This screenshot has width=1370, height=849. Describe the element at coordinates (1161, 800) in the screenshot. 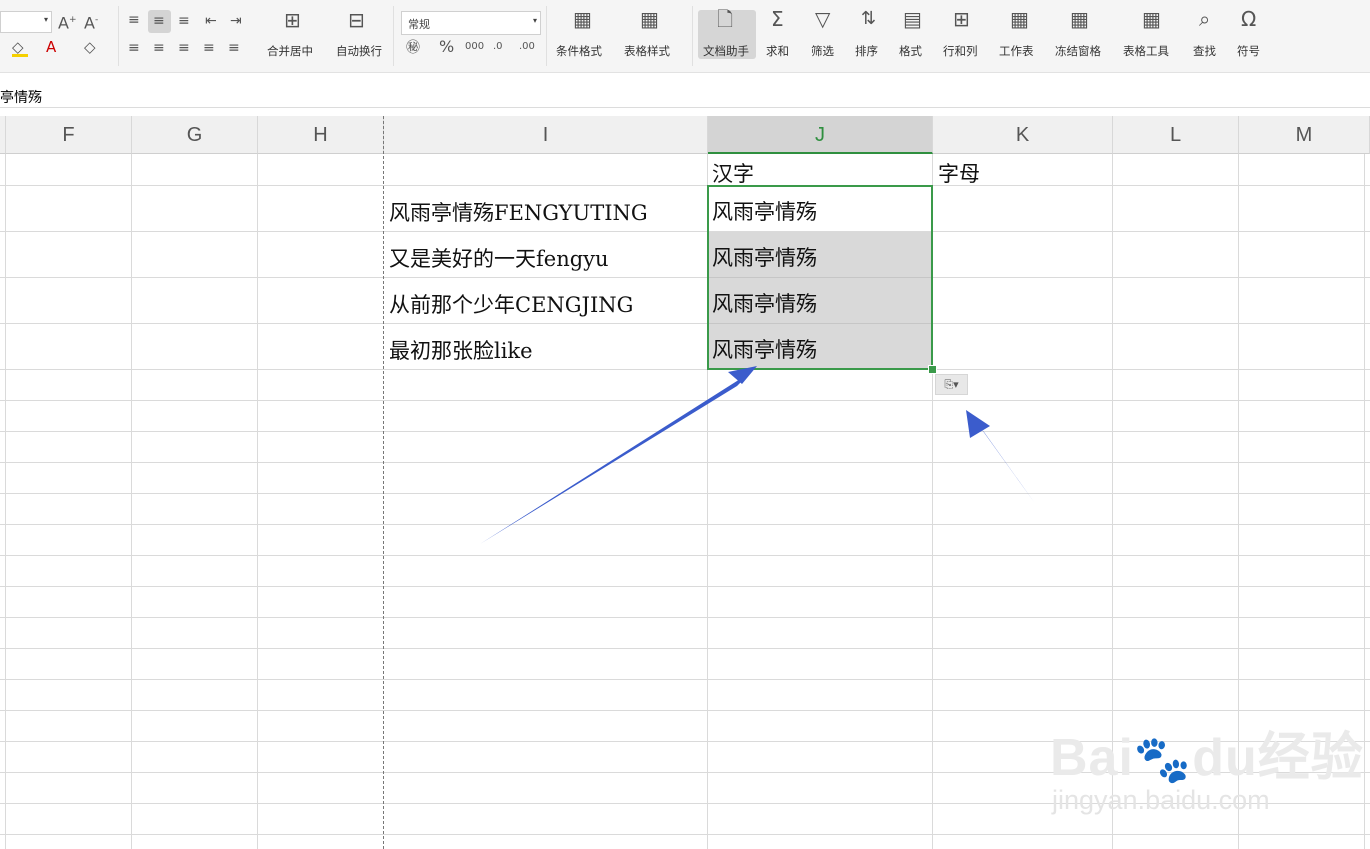

I see `watermark-url: jingyan.baidu.com` at that location.